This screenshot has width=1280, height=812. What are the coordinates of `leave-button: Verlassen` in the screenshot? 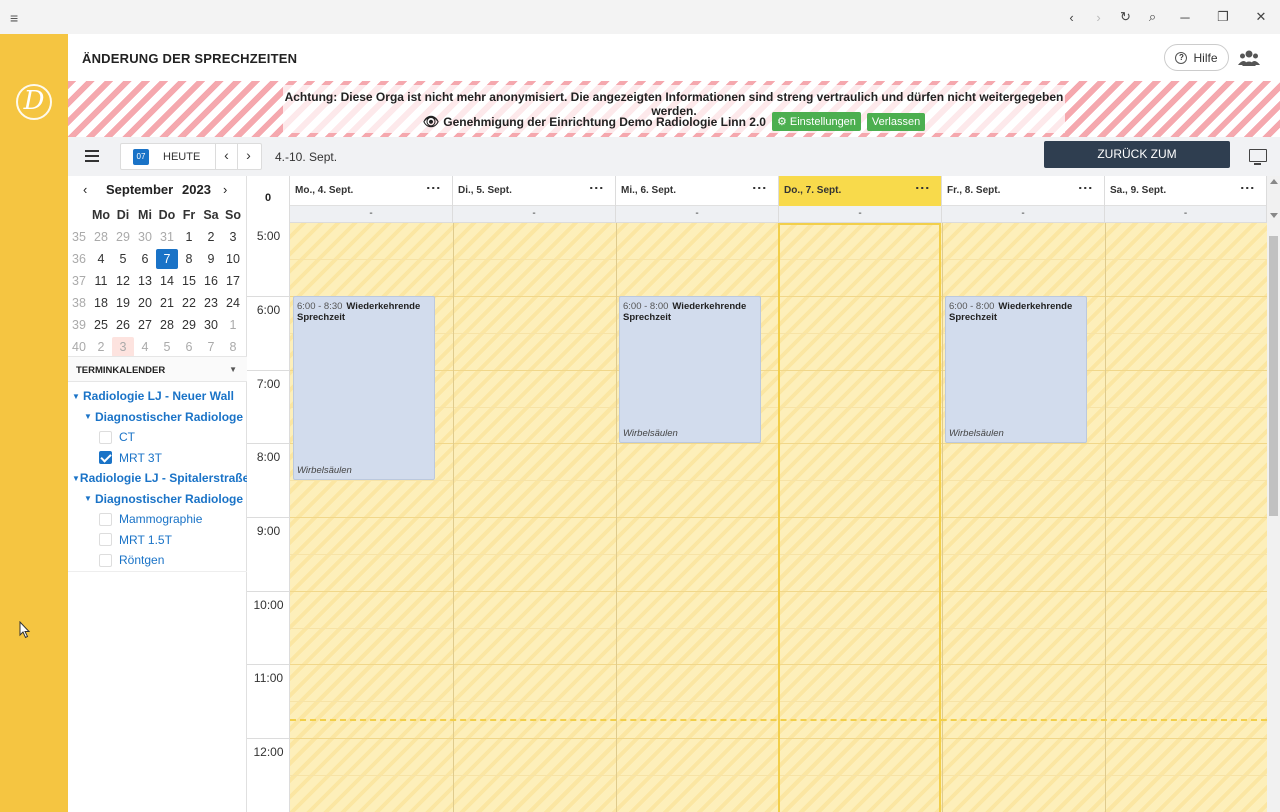 It's located at (896, 121).